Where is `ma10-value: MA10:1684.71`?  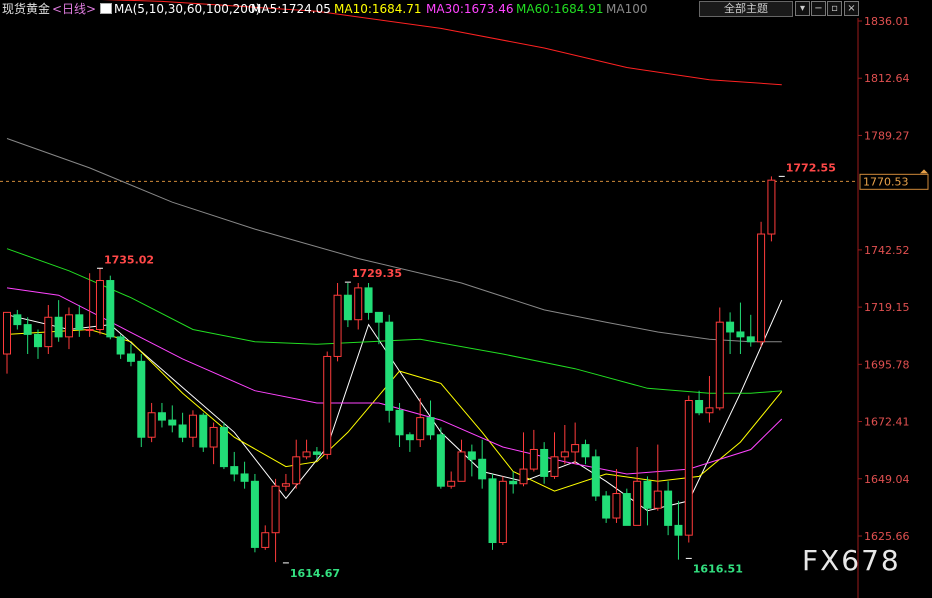
ma10-value: MA10:1684.71 is located at coordinates (378, 9).